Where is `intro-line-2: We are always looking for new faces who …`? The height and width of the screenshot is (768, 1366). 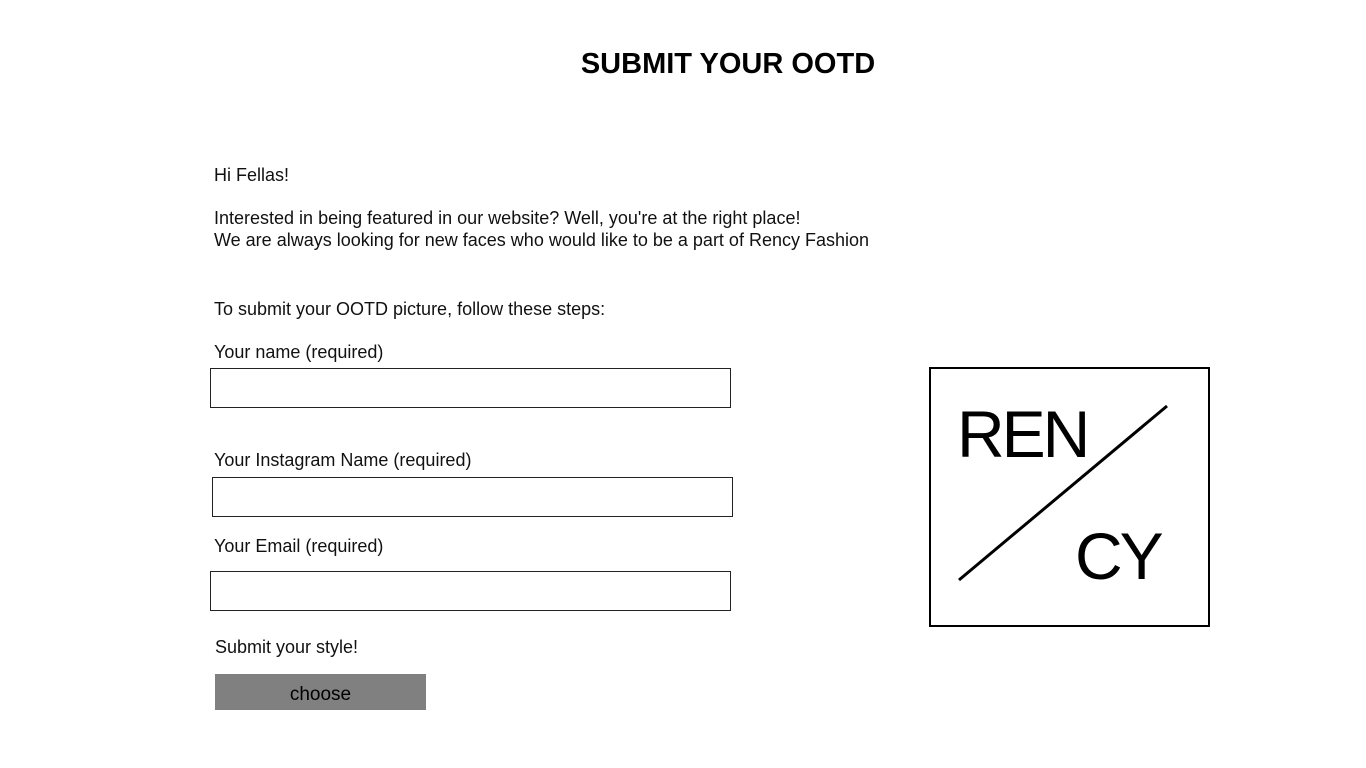
intro-line-2: We are always looking for new faces who … is located at coordinates (542, 240).